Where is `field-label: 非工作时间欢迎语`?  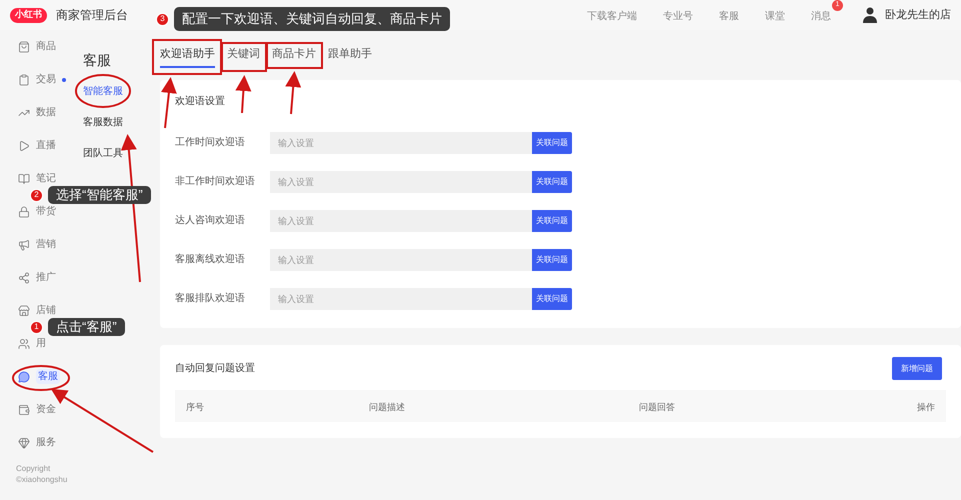 field-label: 非工作时间欢迎语 is located at coordinates (215, 181).